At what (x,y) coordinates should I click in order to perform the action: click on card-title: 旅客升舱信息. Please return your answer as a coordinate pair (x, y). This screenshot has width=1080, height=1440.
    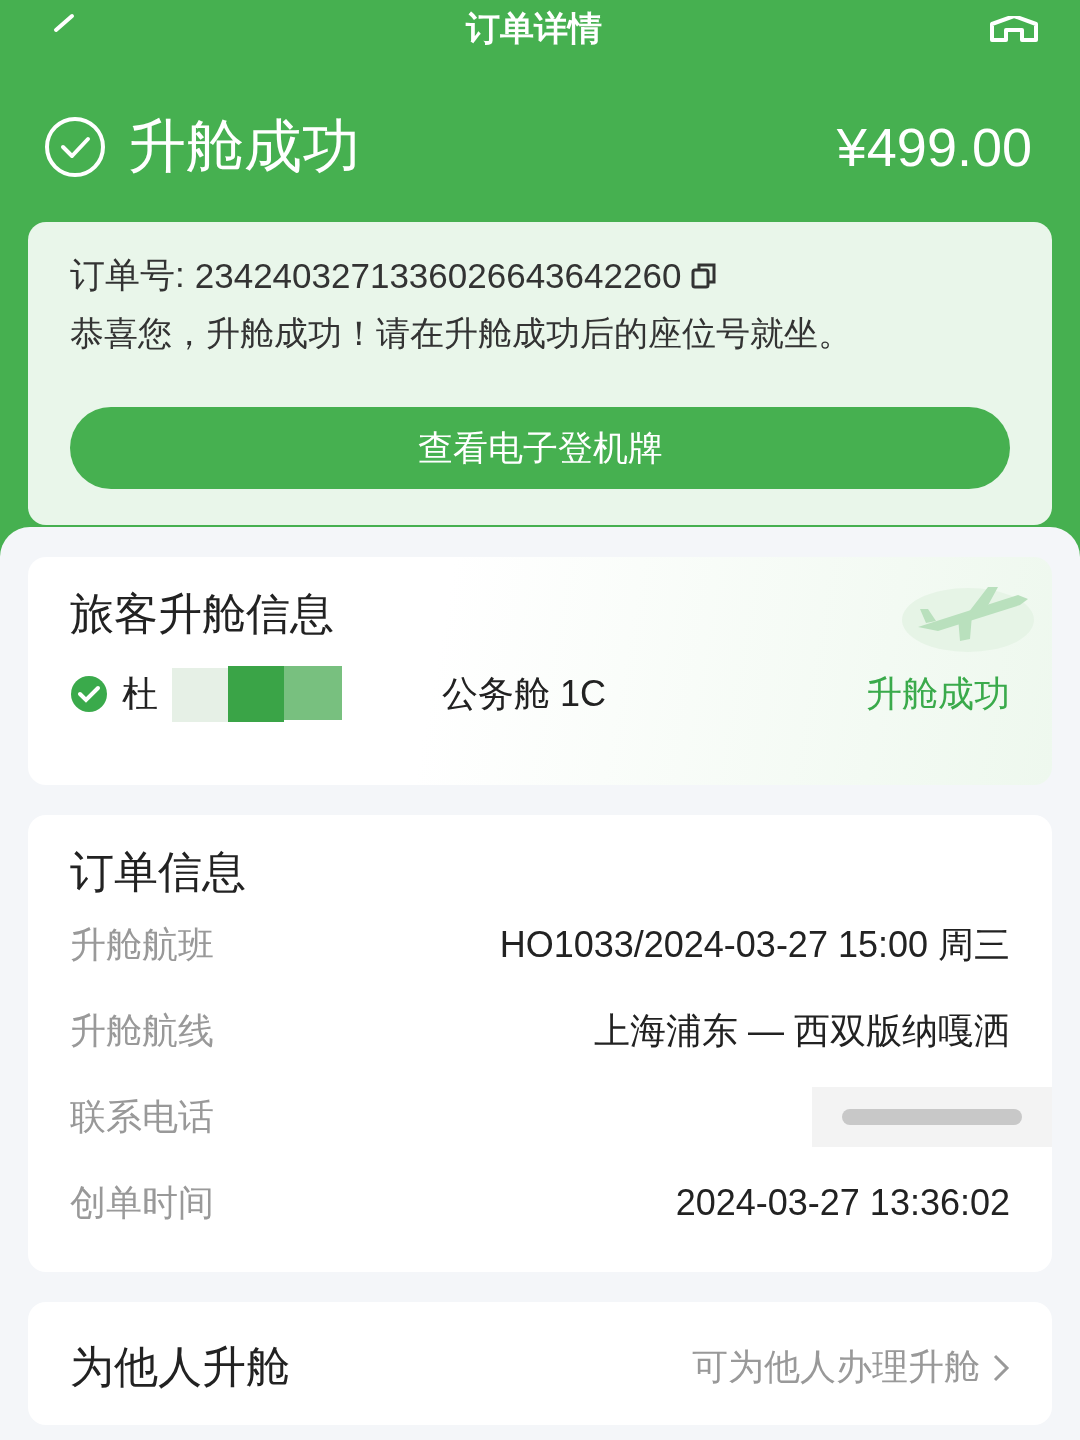
    Looking at the image, I should click on (202, 614).